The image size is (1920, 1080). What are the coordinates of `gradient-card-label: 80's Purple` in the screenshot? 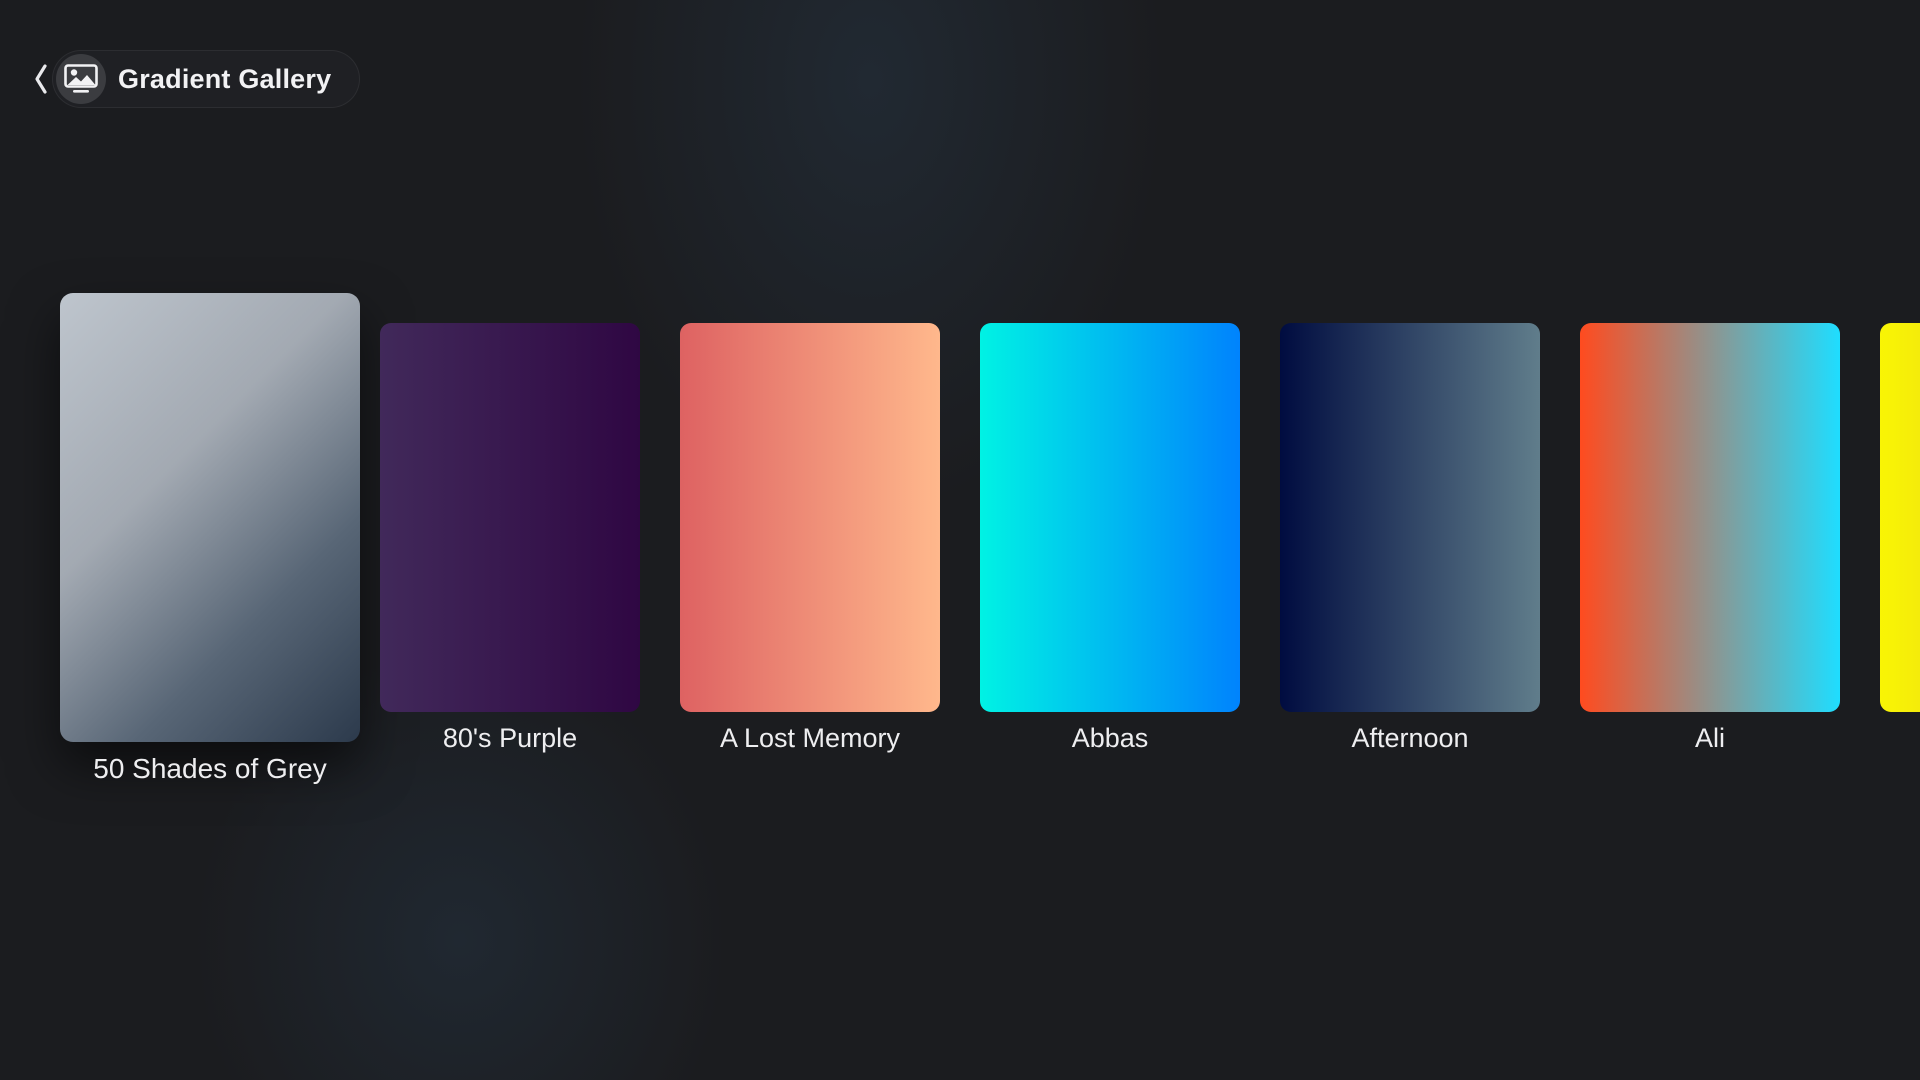 It's located at (510, 738).